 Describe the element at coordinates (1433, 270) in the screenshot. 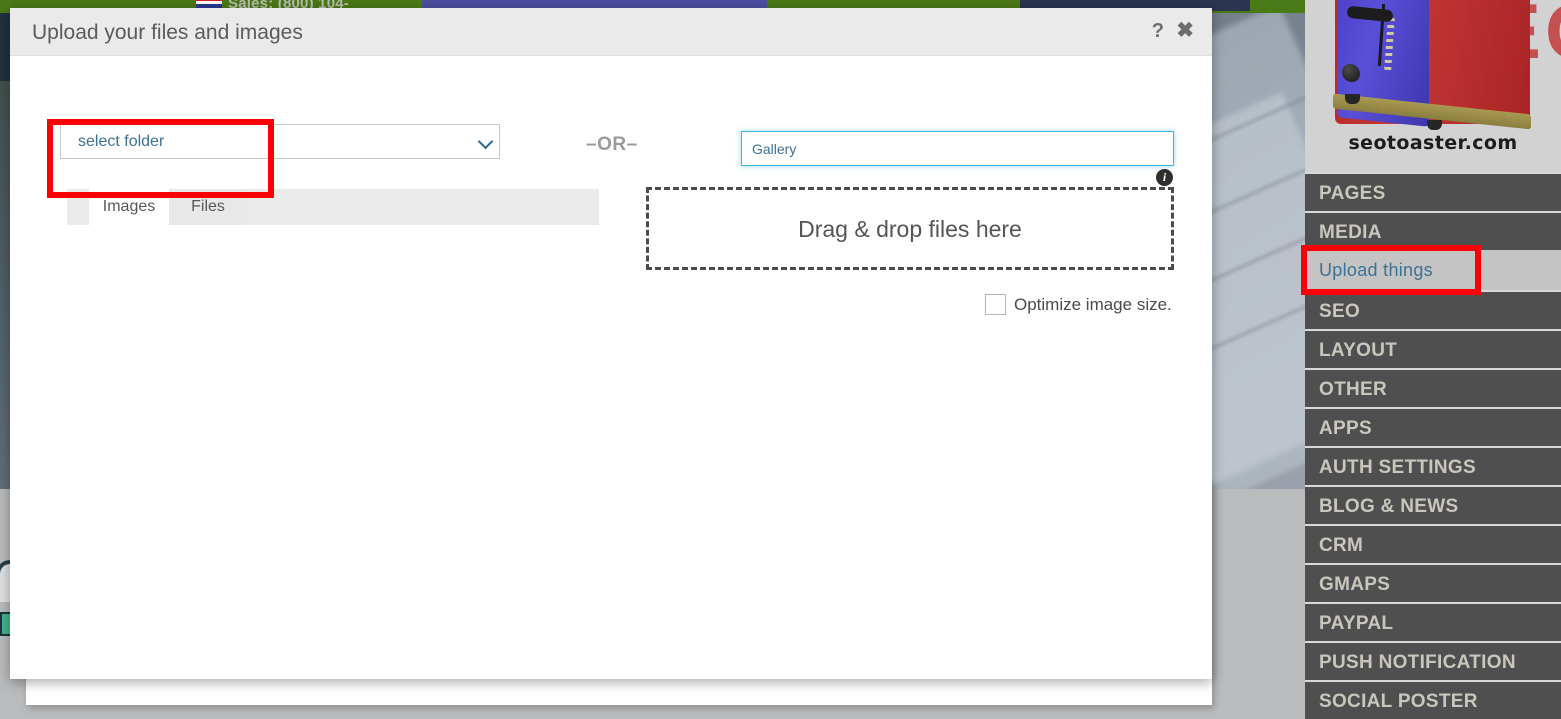

I see `sidebar-item-upload-things: Upload things` at that location.